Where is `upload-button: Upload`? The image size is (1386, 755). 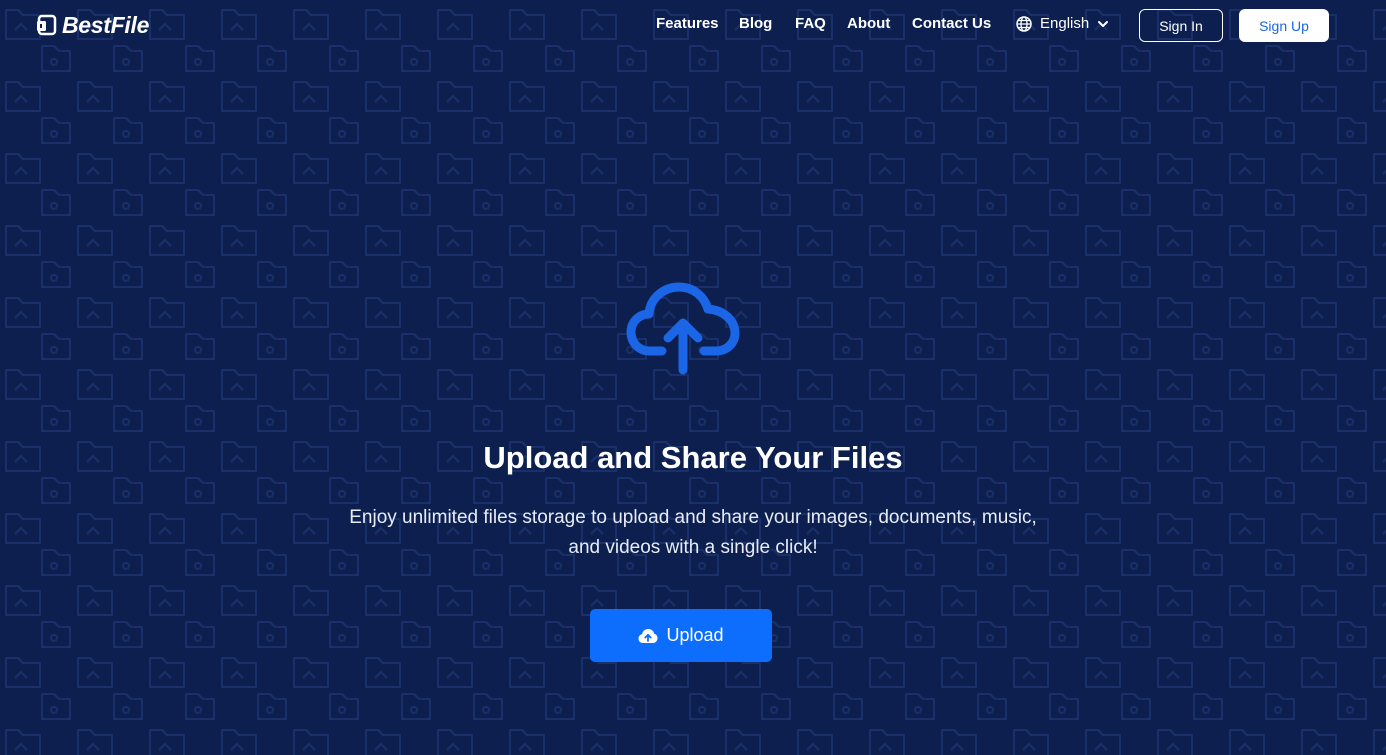
upload-button: Upload is located at coordinates (681, 635).